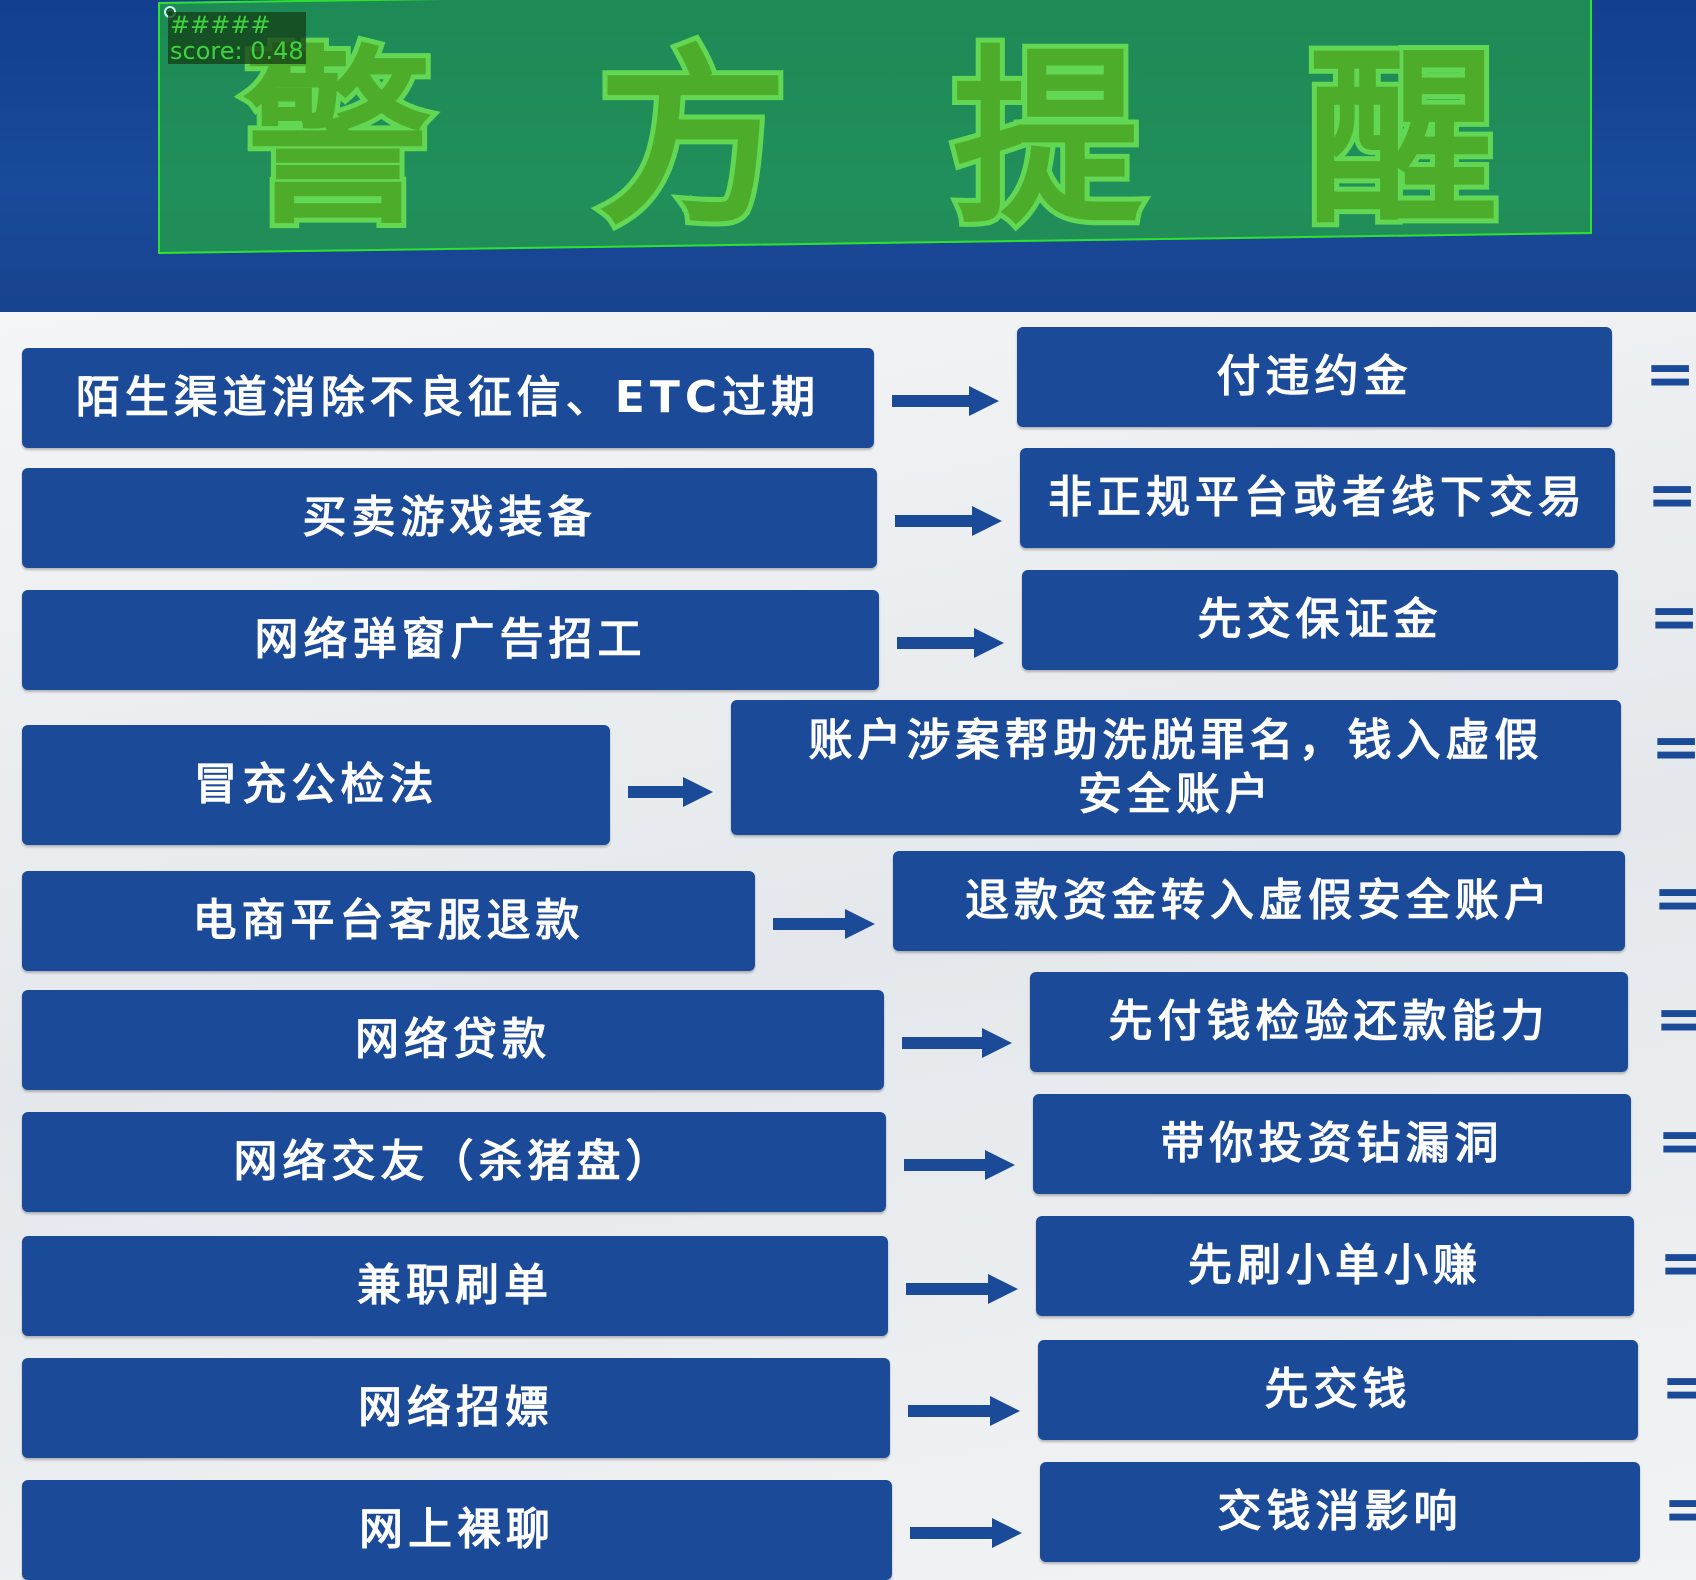 This screenshot has width=1696, height=1580. I want to click on scam-box: 退款资金转入虚假安全账户, so click(1259, 901).